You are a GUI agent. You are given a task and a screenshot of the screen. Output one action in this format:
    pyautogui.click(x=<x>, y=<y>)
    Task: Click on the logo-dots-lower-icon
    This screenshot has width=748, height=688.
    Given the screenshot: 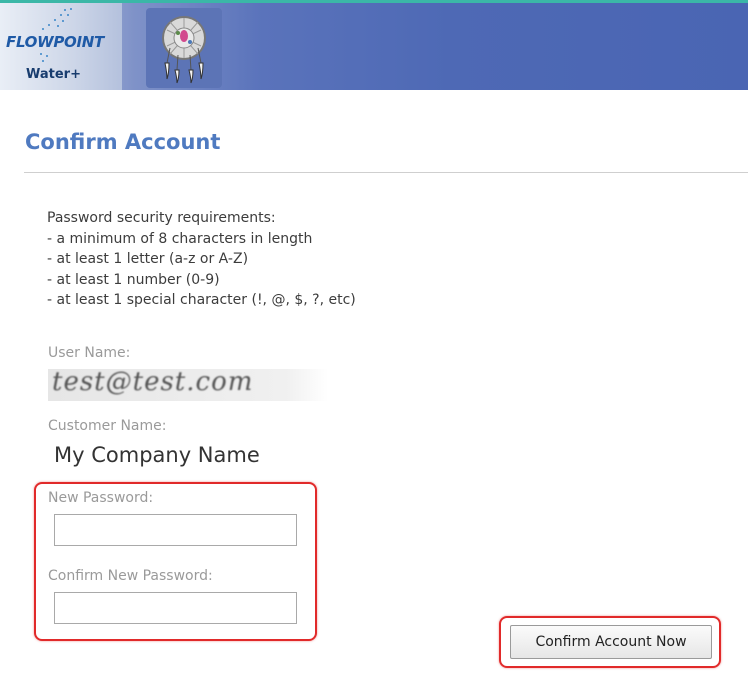 What is the action you would take?
    pyautogui.click(x=48, y=58)
    